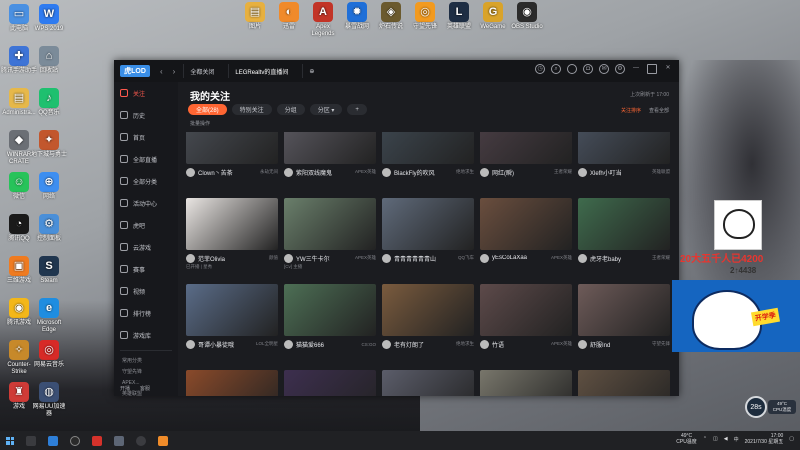 The height and width of the screenshot is (450, 800). I want to click on stream-card: 哥谭小暴徒哦 LOL全明星, so click(232, 316).